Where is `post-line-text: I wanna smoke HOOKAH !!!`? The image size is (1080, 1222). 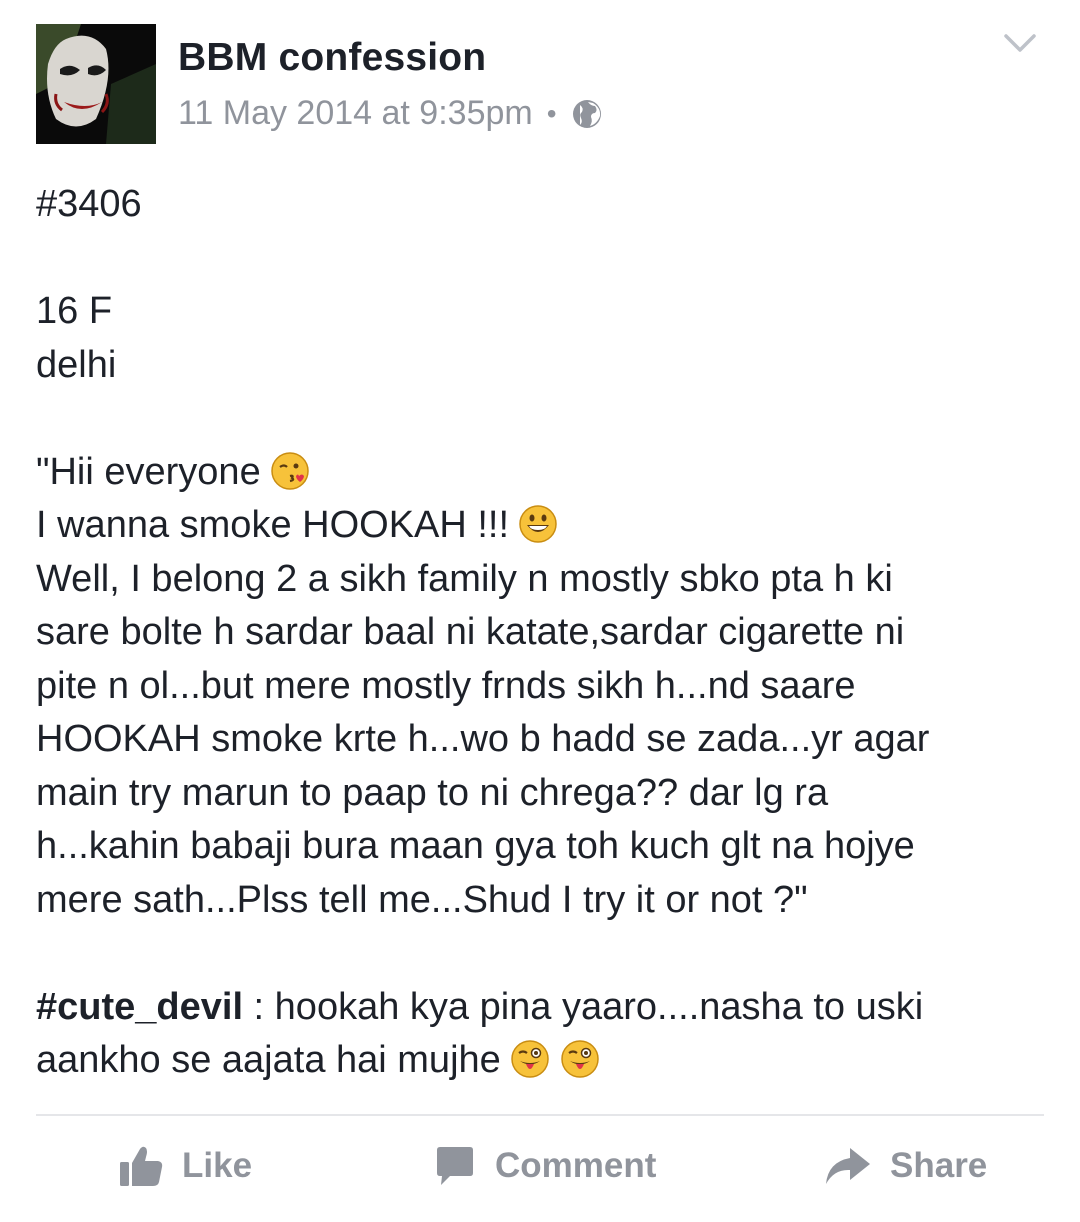 post-line-text: I wanna smoke HOOKAH !!! is located at coordinates (273, 525).